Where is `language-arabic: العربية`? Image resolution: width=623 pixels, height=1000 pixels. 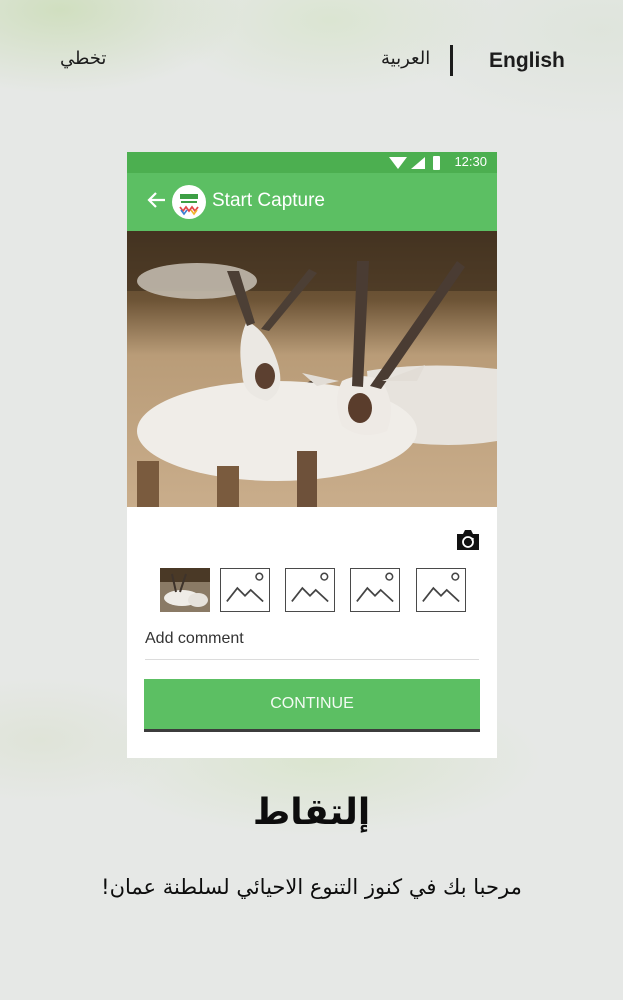 language-arabic: العربية is located at coordinates (405, 58).